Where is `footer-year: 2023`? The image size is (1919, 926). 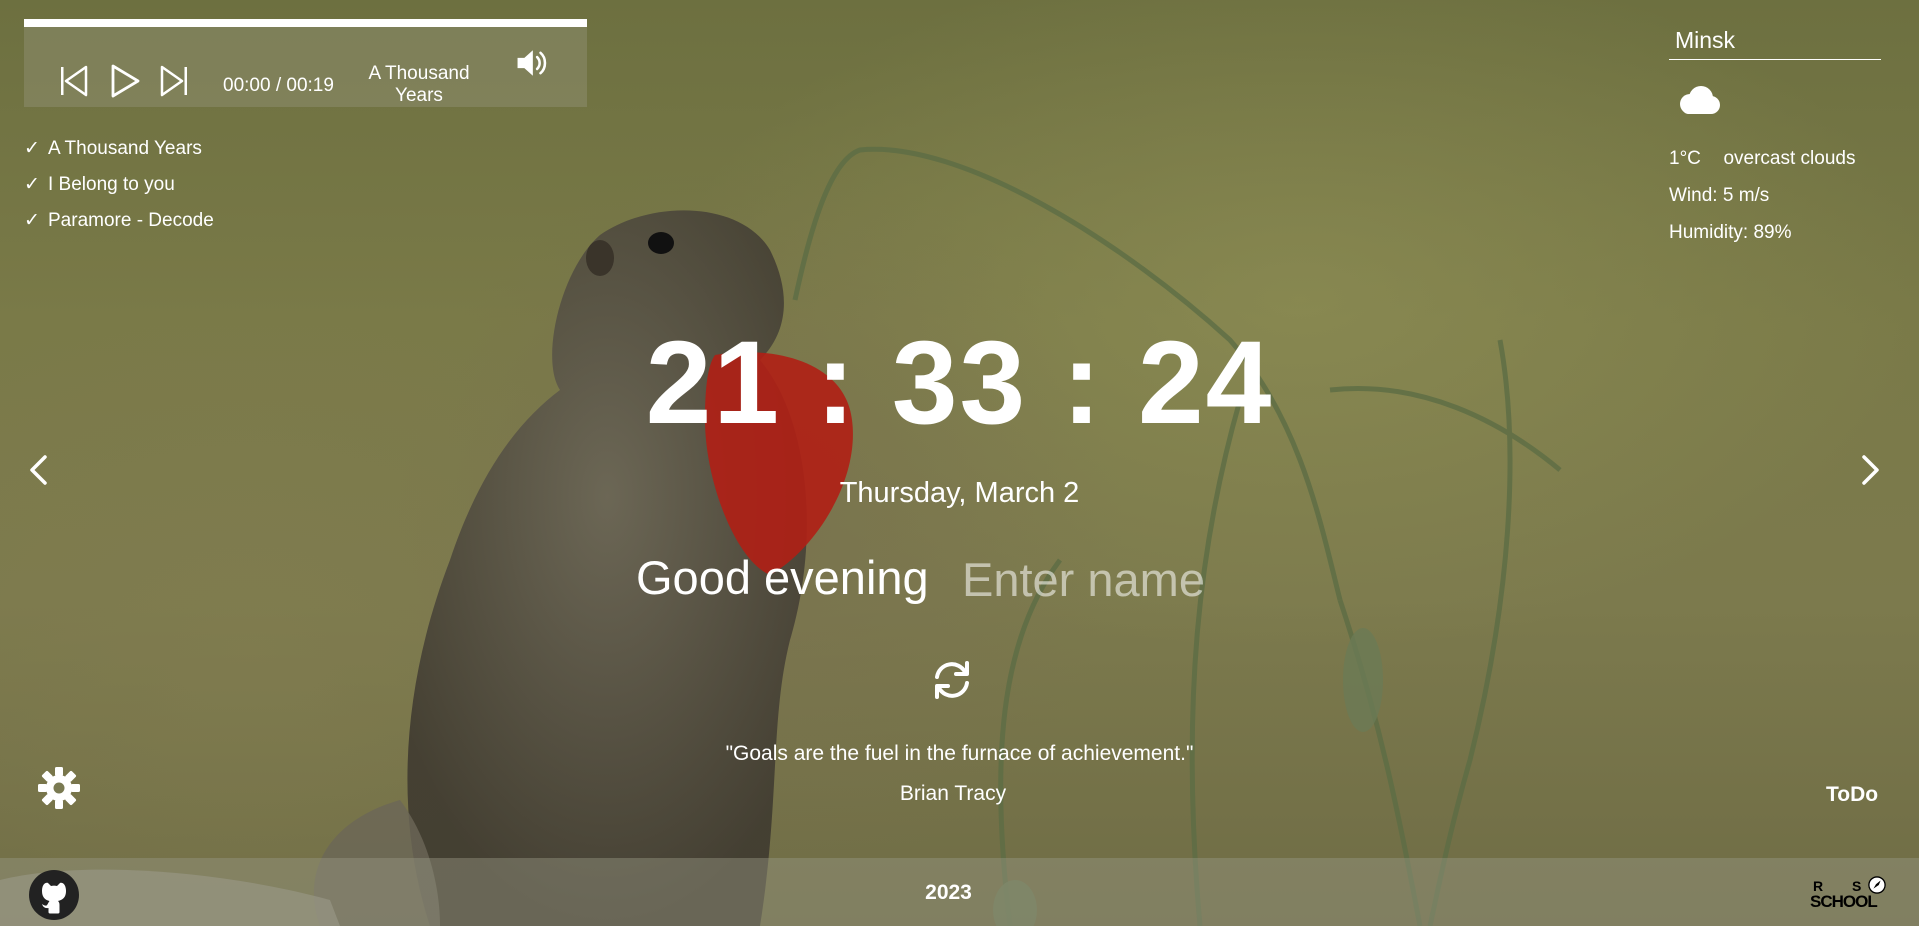 footer-year: 2023 is located at coordinates (948, 892).